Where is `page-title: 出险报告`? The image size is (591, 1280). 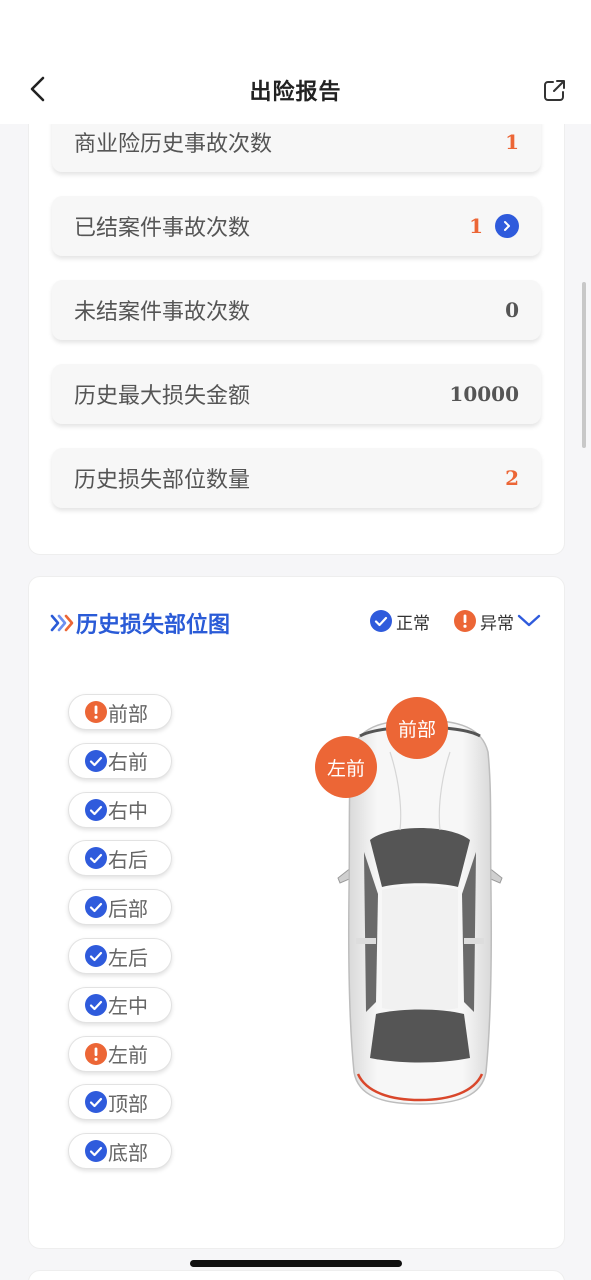
page-title: 出险报告 is located at coordinates (295, 92).